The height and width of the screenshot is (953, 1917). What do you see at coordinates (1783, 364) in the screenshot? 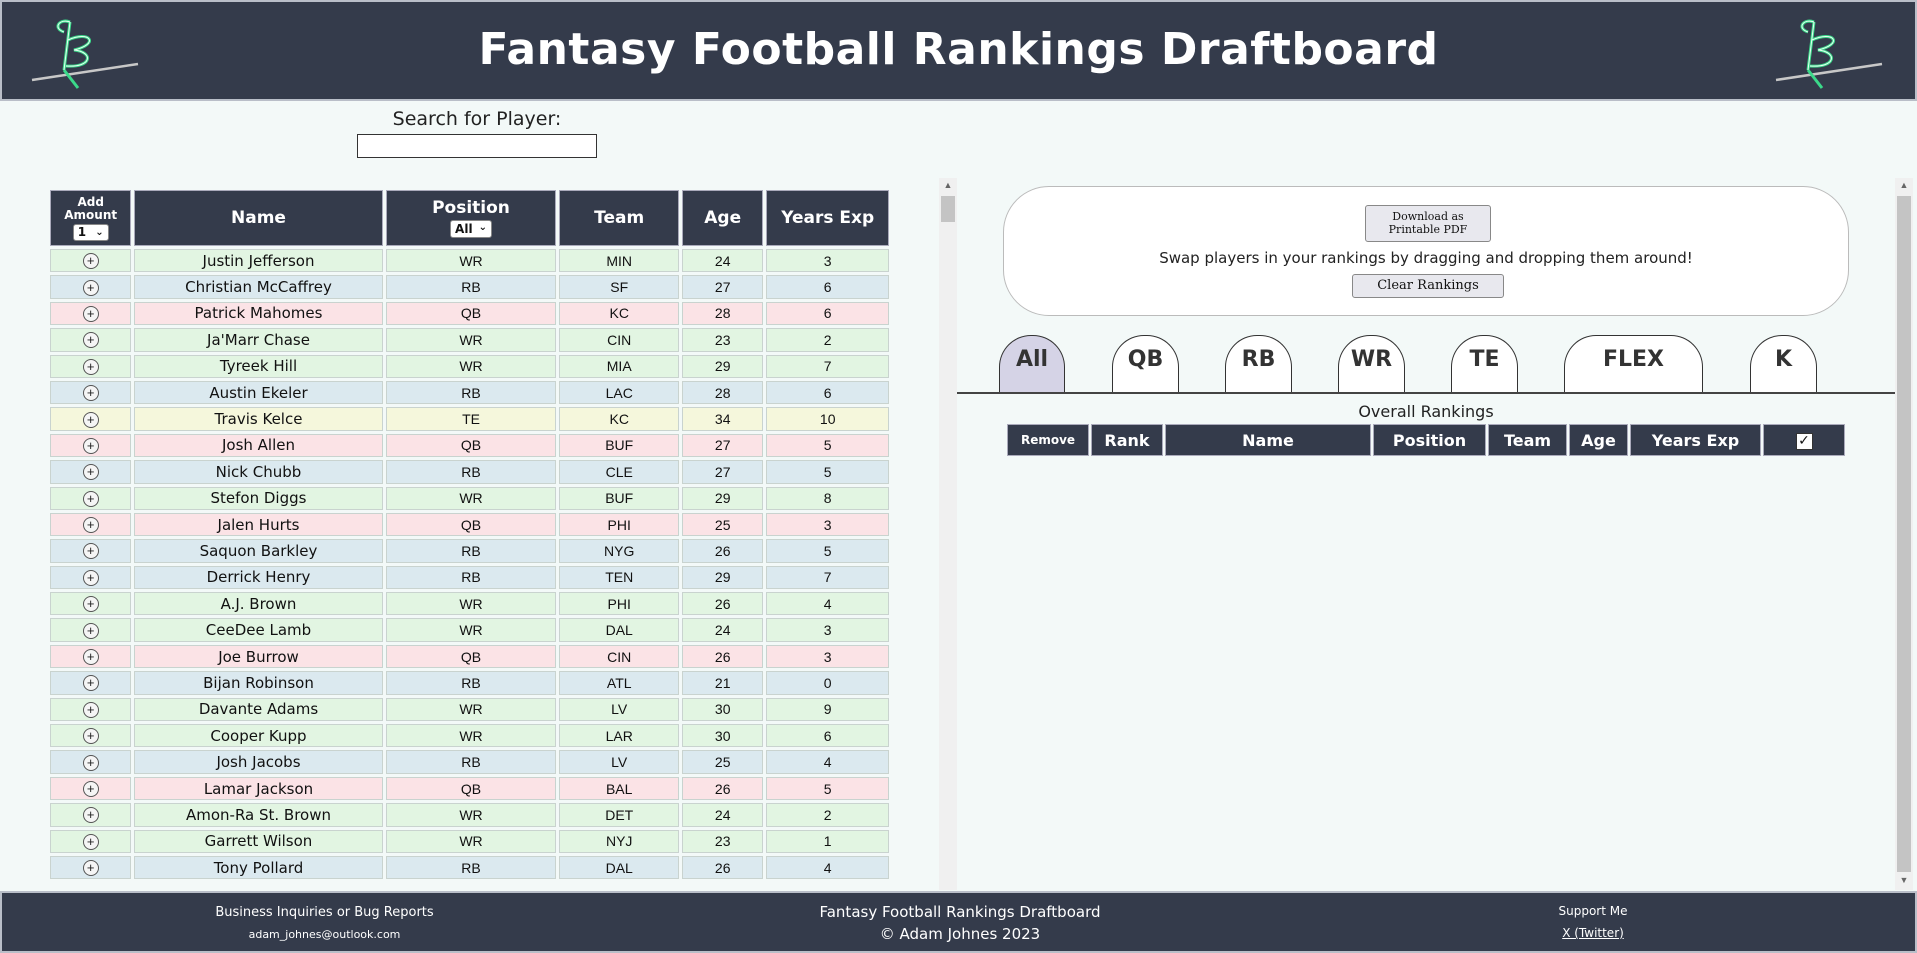
I see `tab-k: K` at bounding box center [1783, 364].